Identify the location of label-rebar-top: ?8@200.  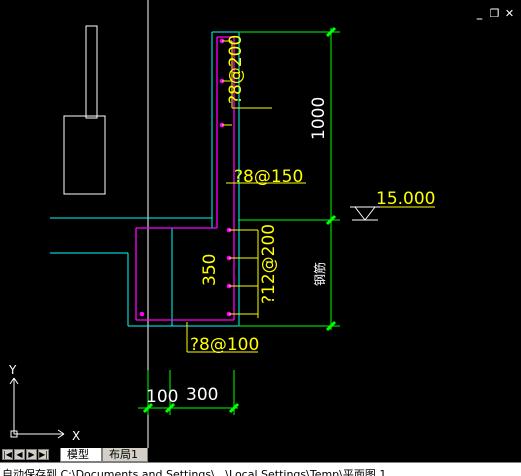
(236, 69).